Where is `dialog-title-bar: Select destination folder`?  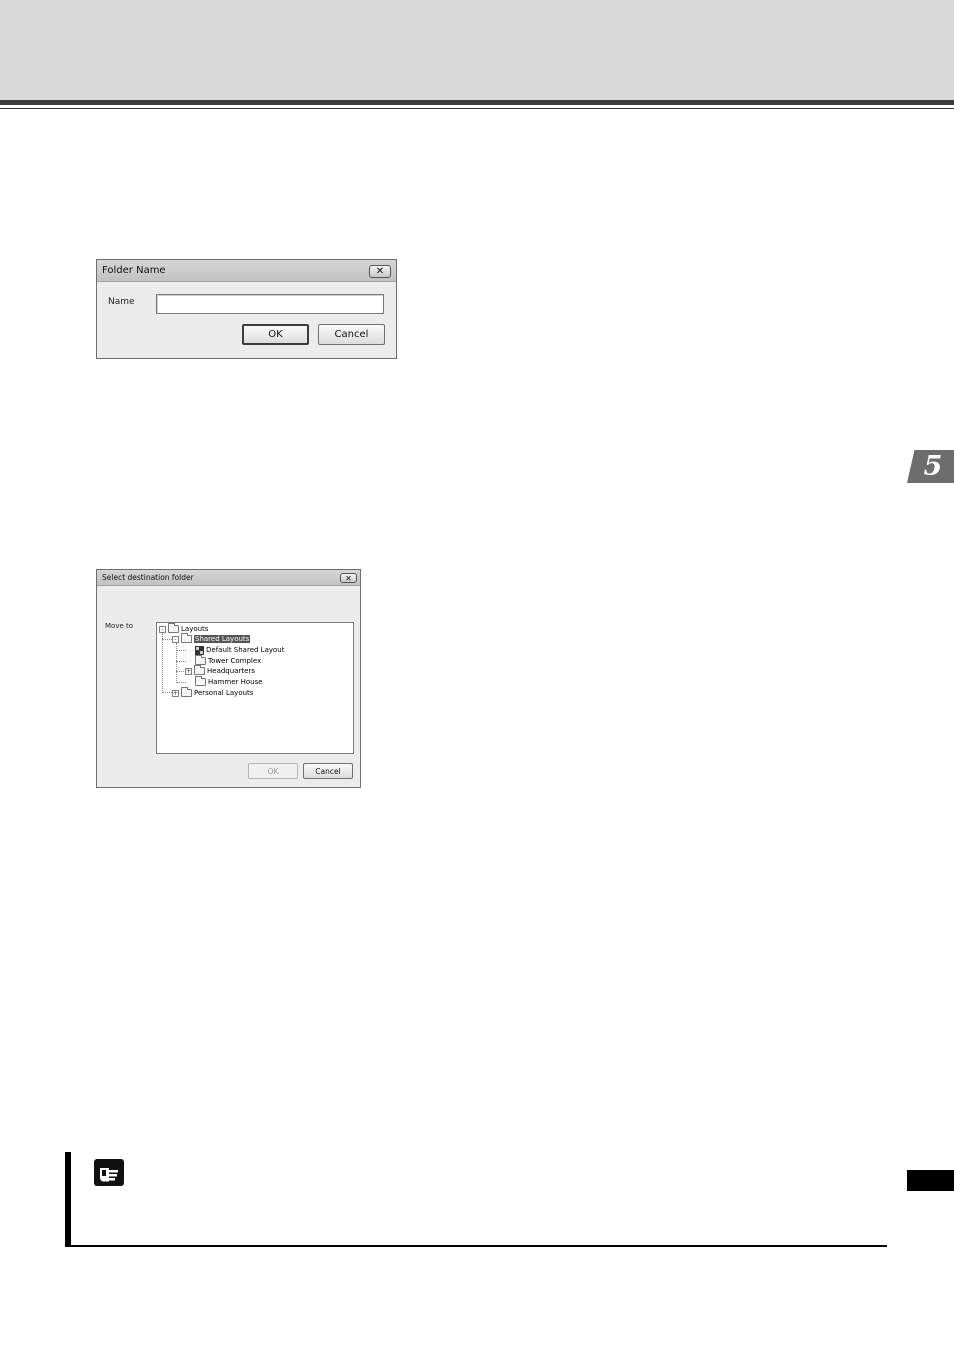
dialog-title-bar: Select destination folder is located at coordinates (228, 578).